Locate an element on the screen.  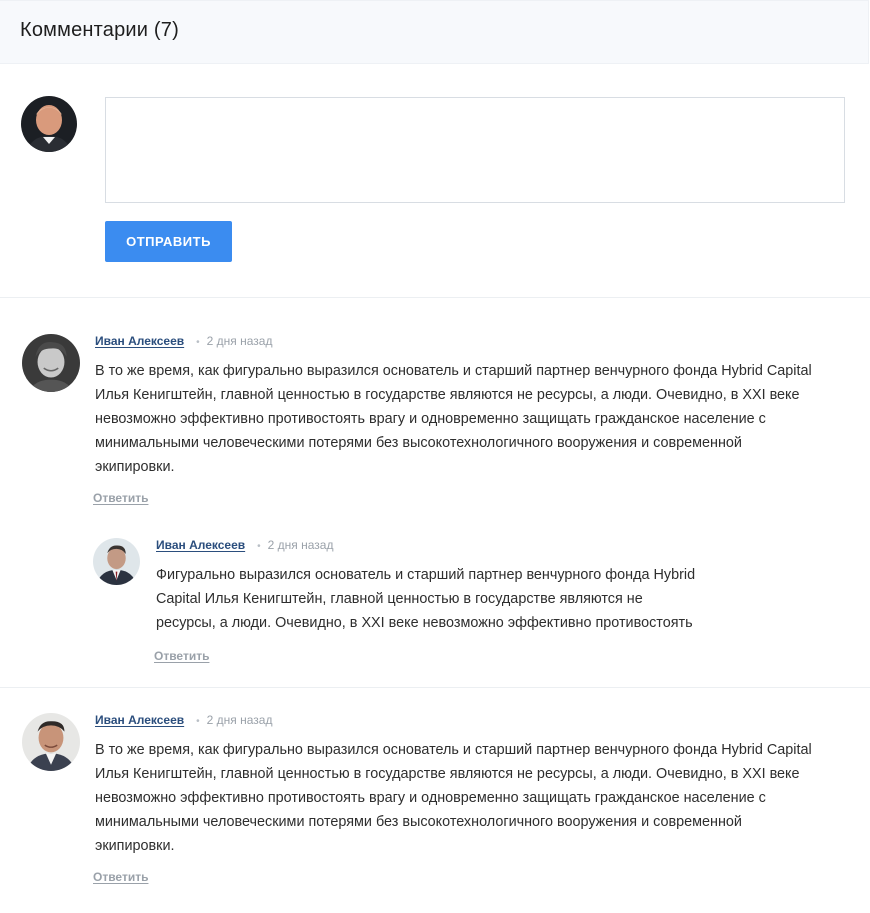
current-user-avatar is located at coordinates (49, 124).